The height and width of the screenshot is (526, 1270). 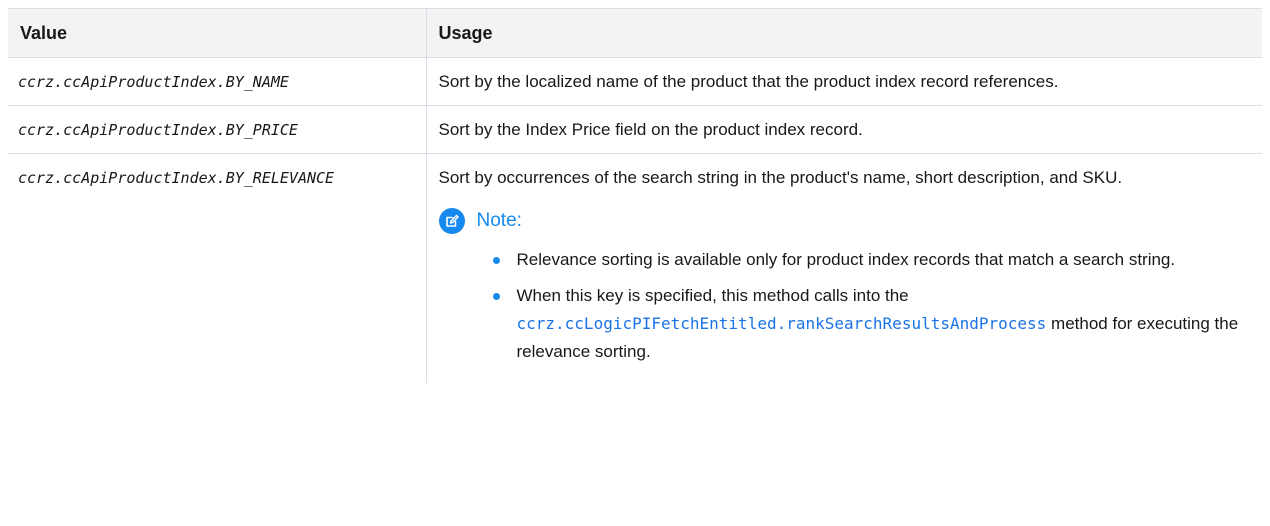 I want to click on value-cell: ccrz.ccApiProductIndex.BY_PRICE, so click(x=217, y=129).